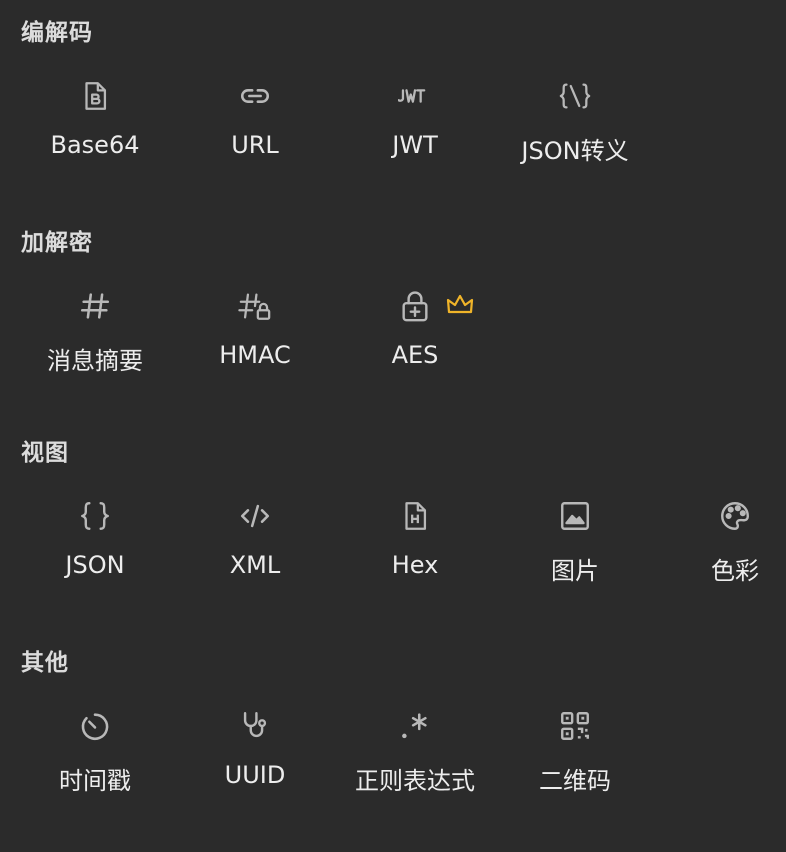  I want to click on tool-label: URL, so click(255, 145).